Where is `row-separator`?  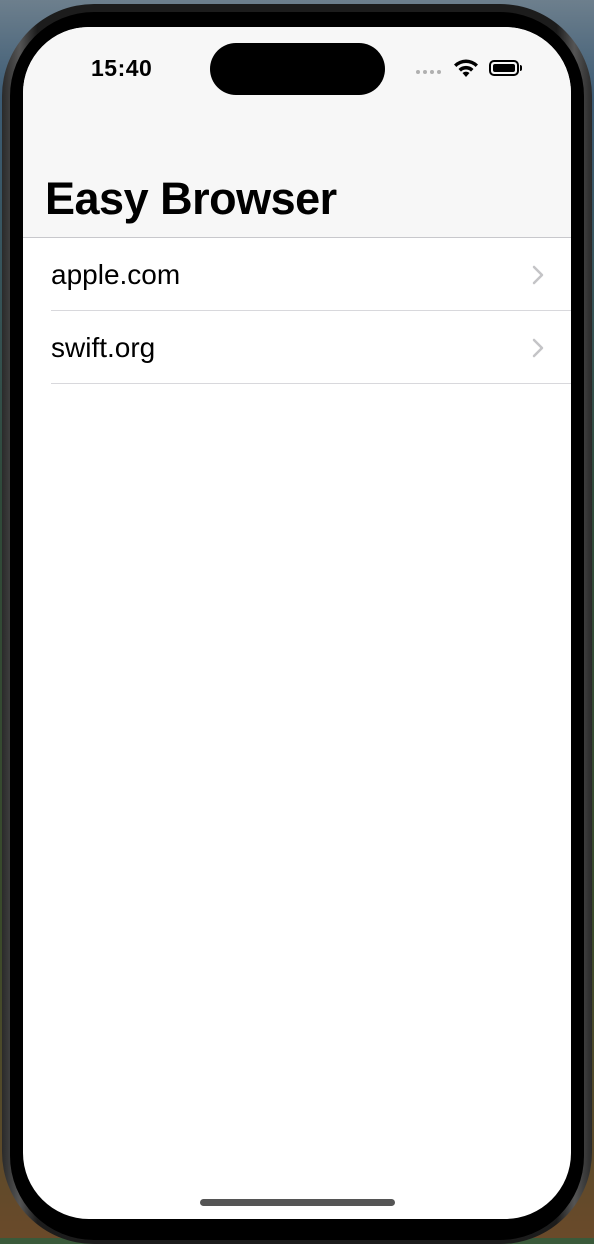
row-separator is located at coordinates (311, 383).